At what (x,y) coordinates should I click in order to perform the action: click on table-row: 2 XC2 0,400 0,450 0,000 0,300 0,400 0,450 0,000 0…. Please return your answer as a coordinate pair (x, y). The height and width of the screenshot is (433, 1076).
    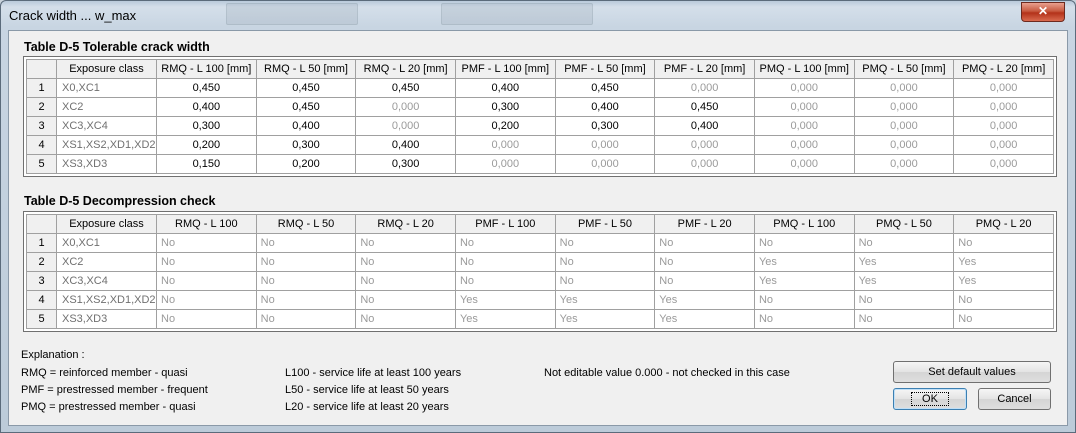
    Looking at the image, I should click on (540, 107).